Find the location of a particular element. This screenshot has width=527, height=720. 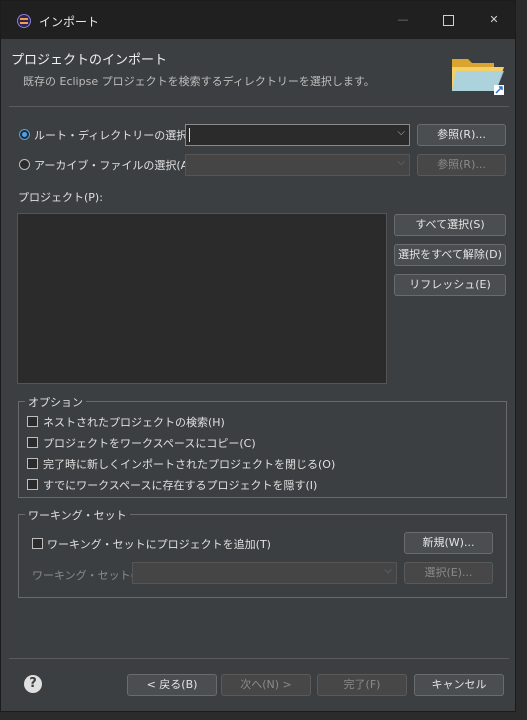

cancel-button: キャンセル is located at coordinates (459, 685).